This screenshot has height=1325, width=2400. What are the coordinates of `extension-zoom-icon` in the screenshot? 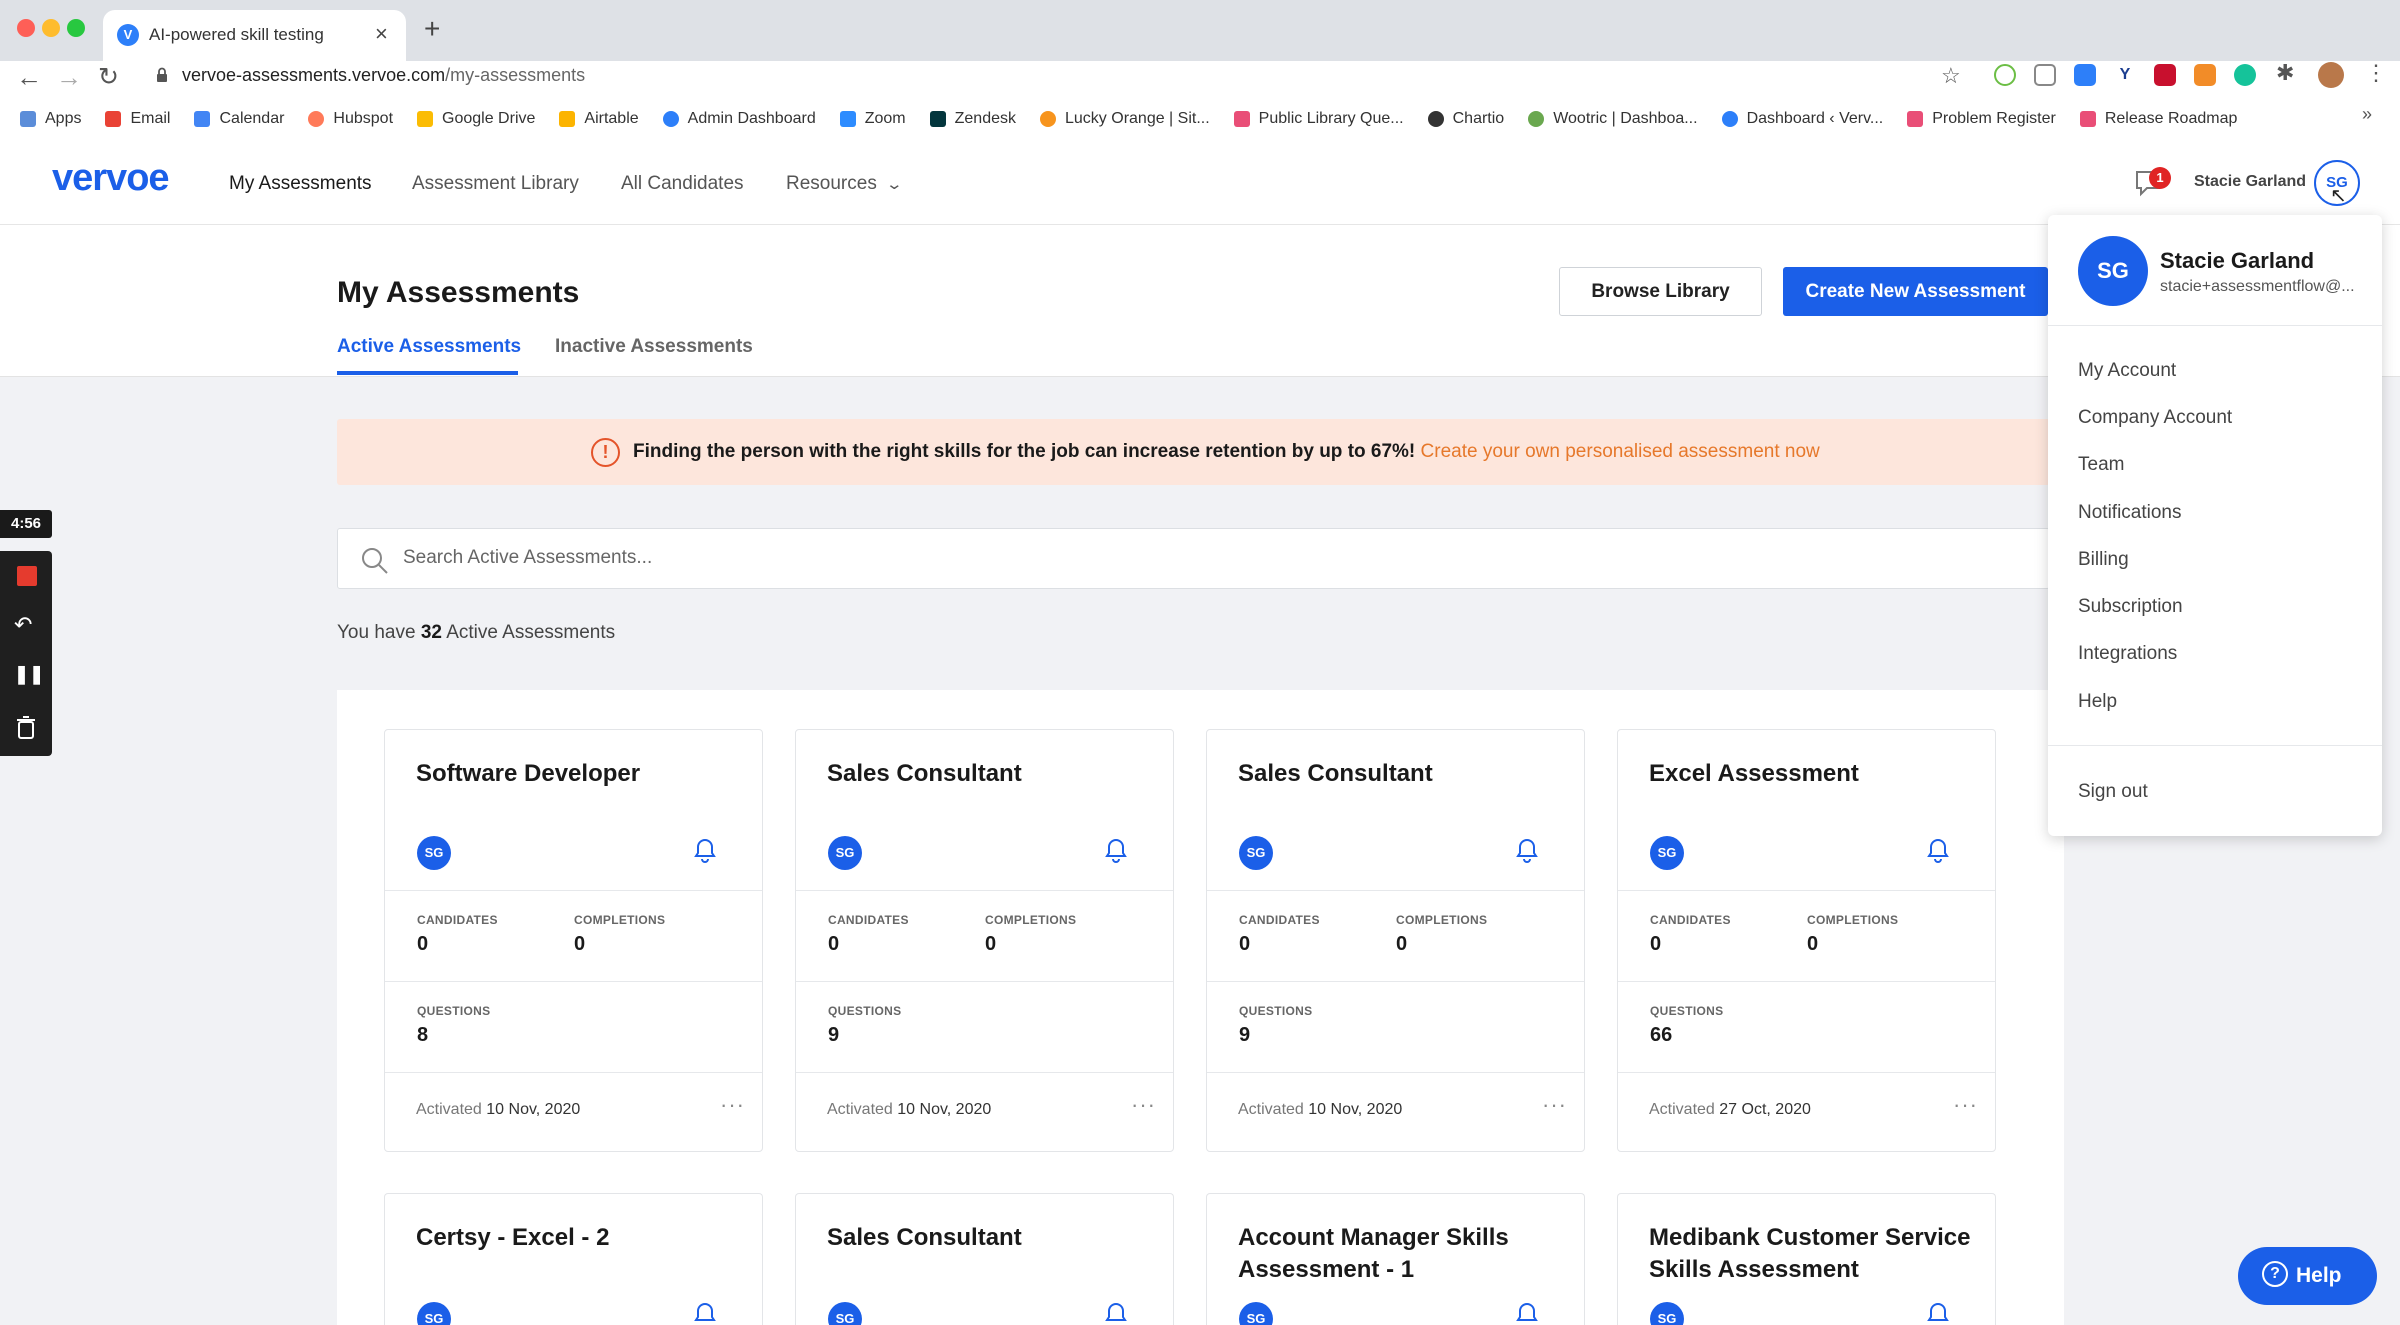 It's located at (2085, 75).